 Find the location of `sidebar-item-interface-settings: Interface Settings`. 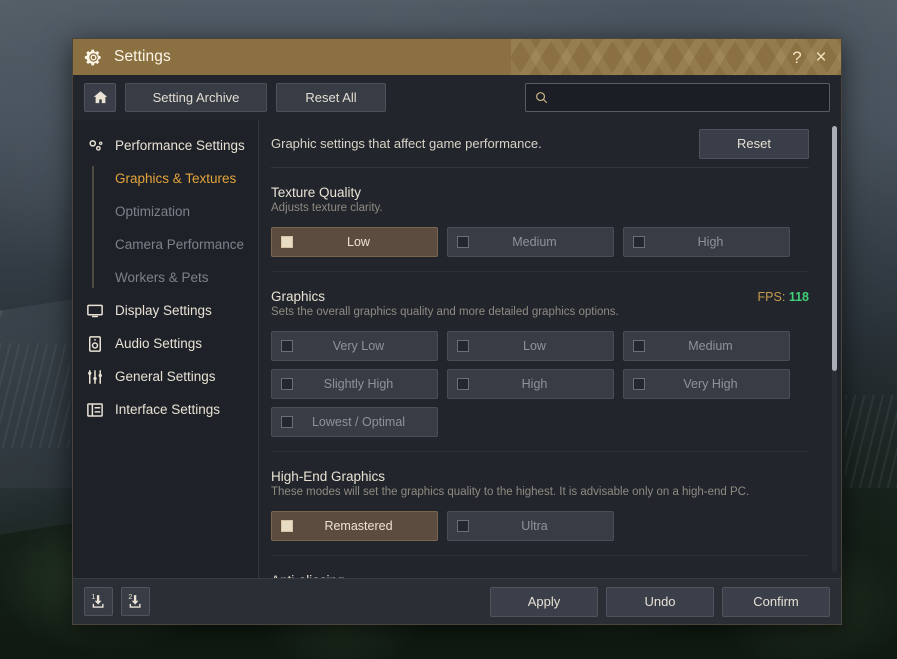

sidebar-item-interface-settings: Interface Settings is located at coordinates (165, 409).